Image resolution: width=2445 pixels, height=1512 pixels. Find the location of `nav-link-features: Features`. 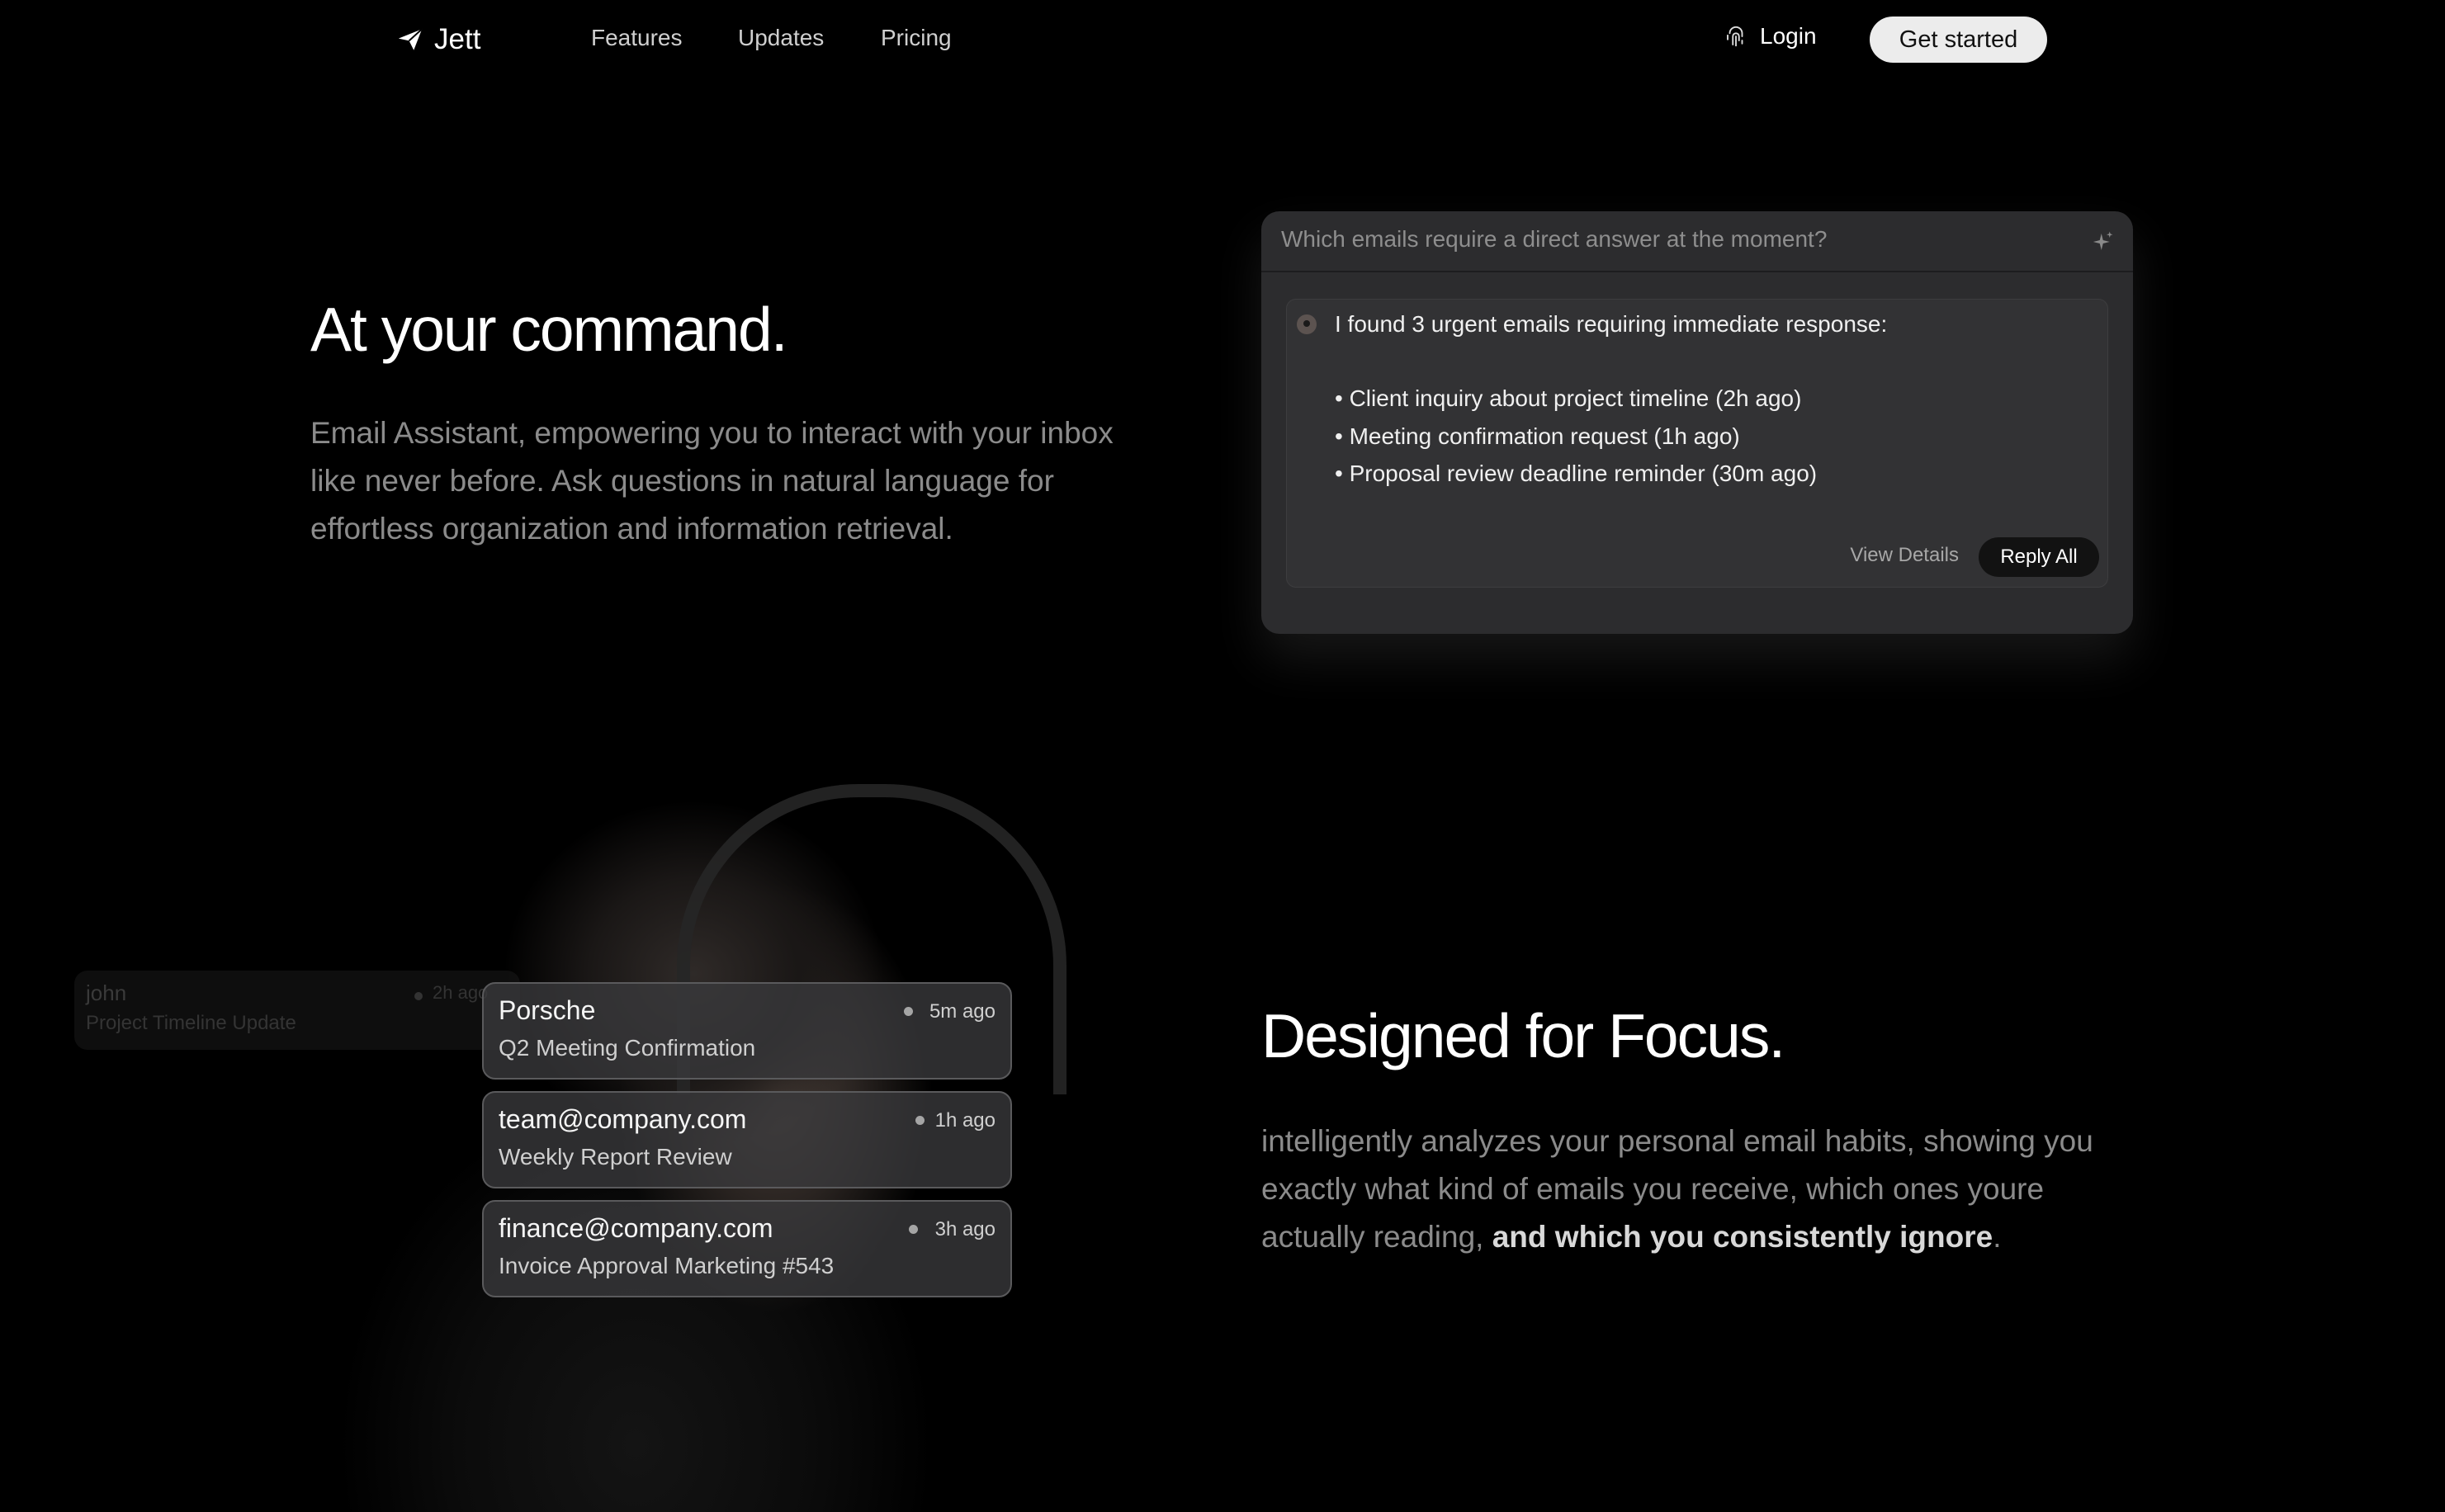

nav-link-features: Features is located at coordinates (637, 38).